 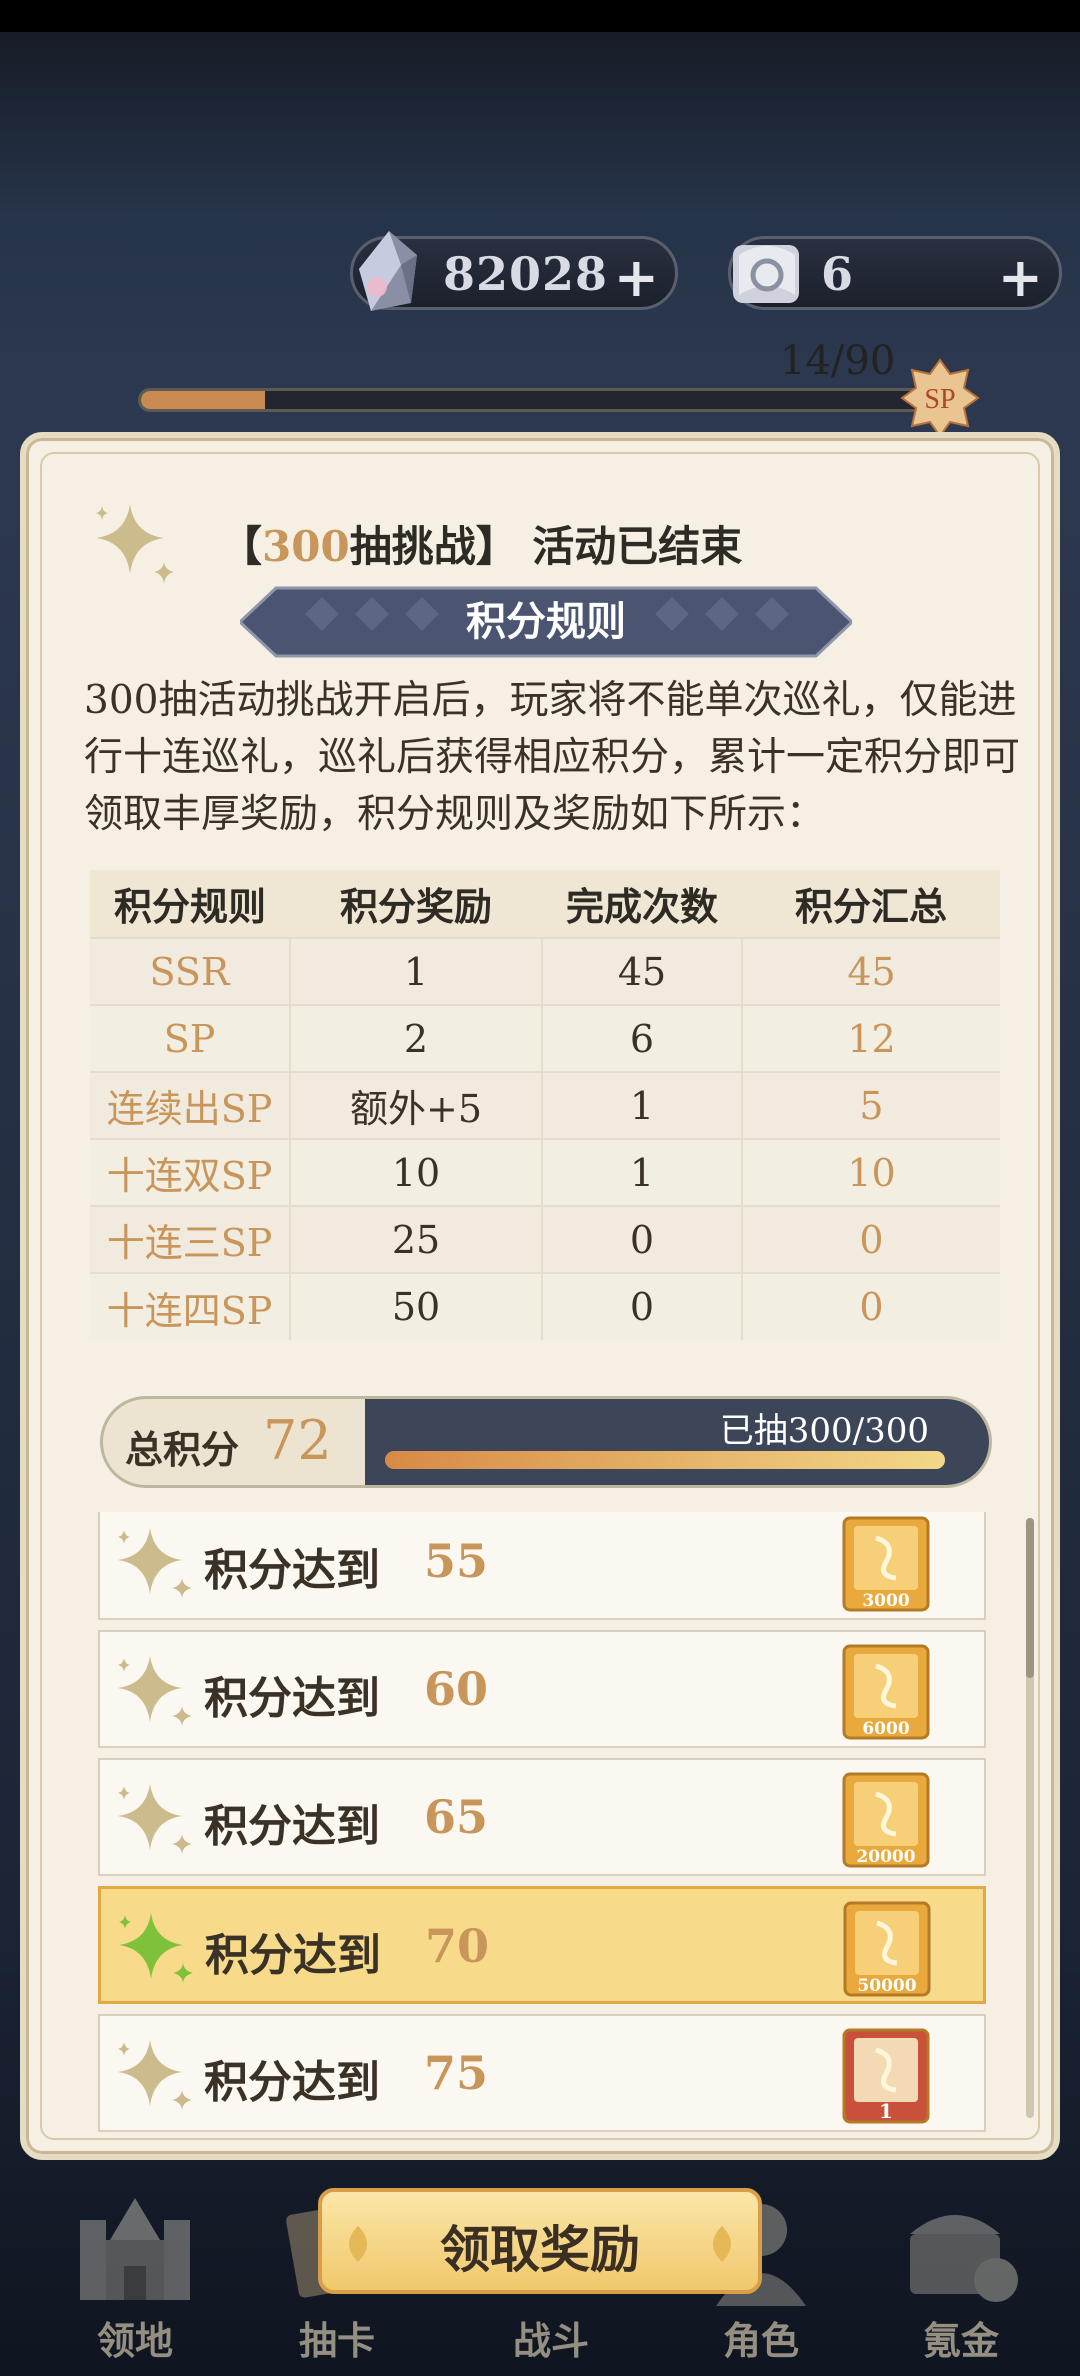 I want to click on svg-text: 6000, so click(x=885, y=1729).